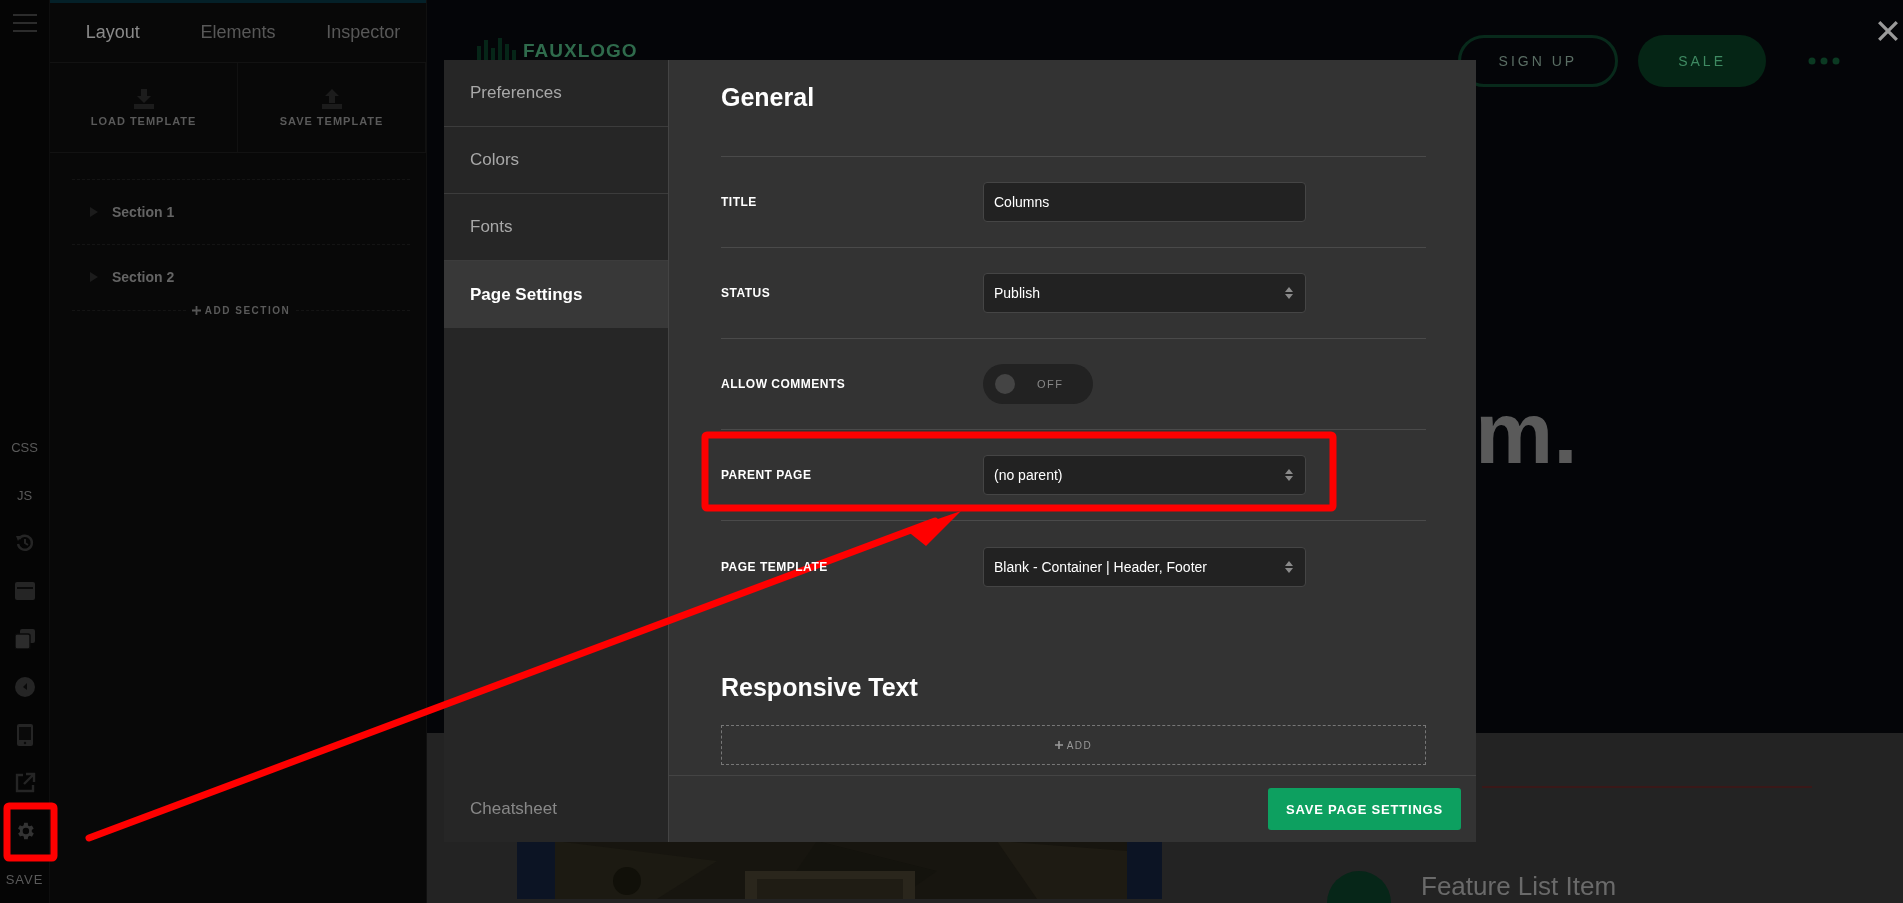 The height and width of the screenshot is (903, 1903). Describe the element at coordinates (1364, 809) in the screenshot. I see `save-settings-button: SAVE PAGE SETTINGS` at that location.